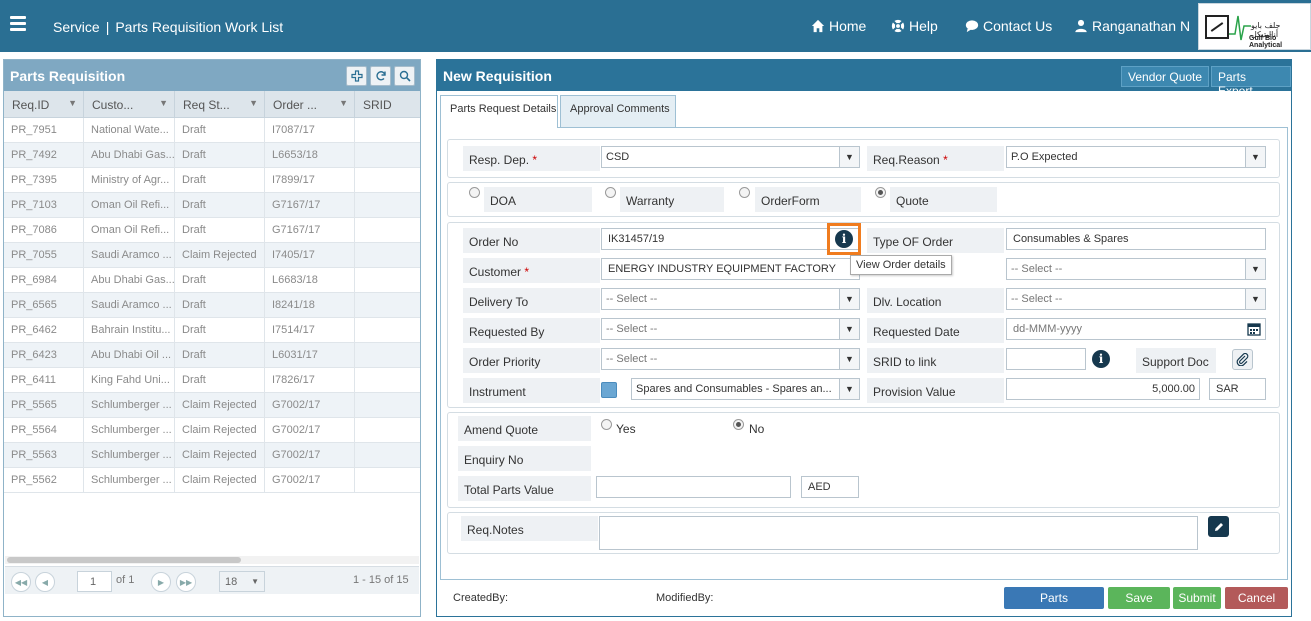  What do you see at coordinates (220, 104) in the screenshot?
I see `column-header-req-status: Req St... ▼` at bounding box center [220, 104].